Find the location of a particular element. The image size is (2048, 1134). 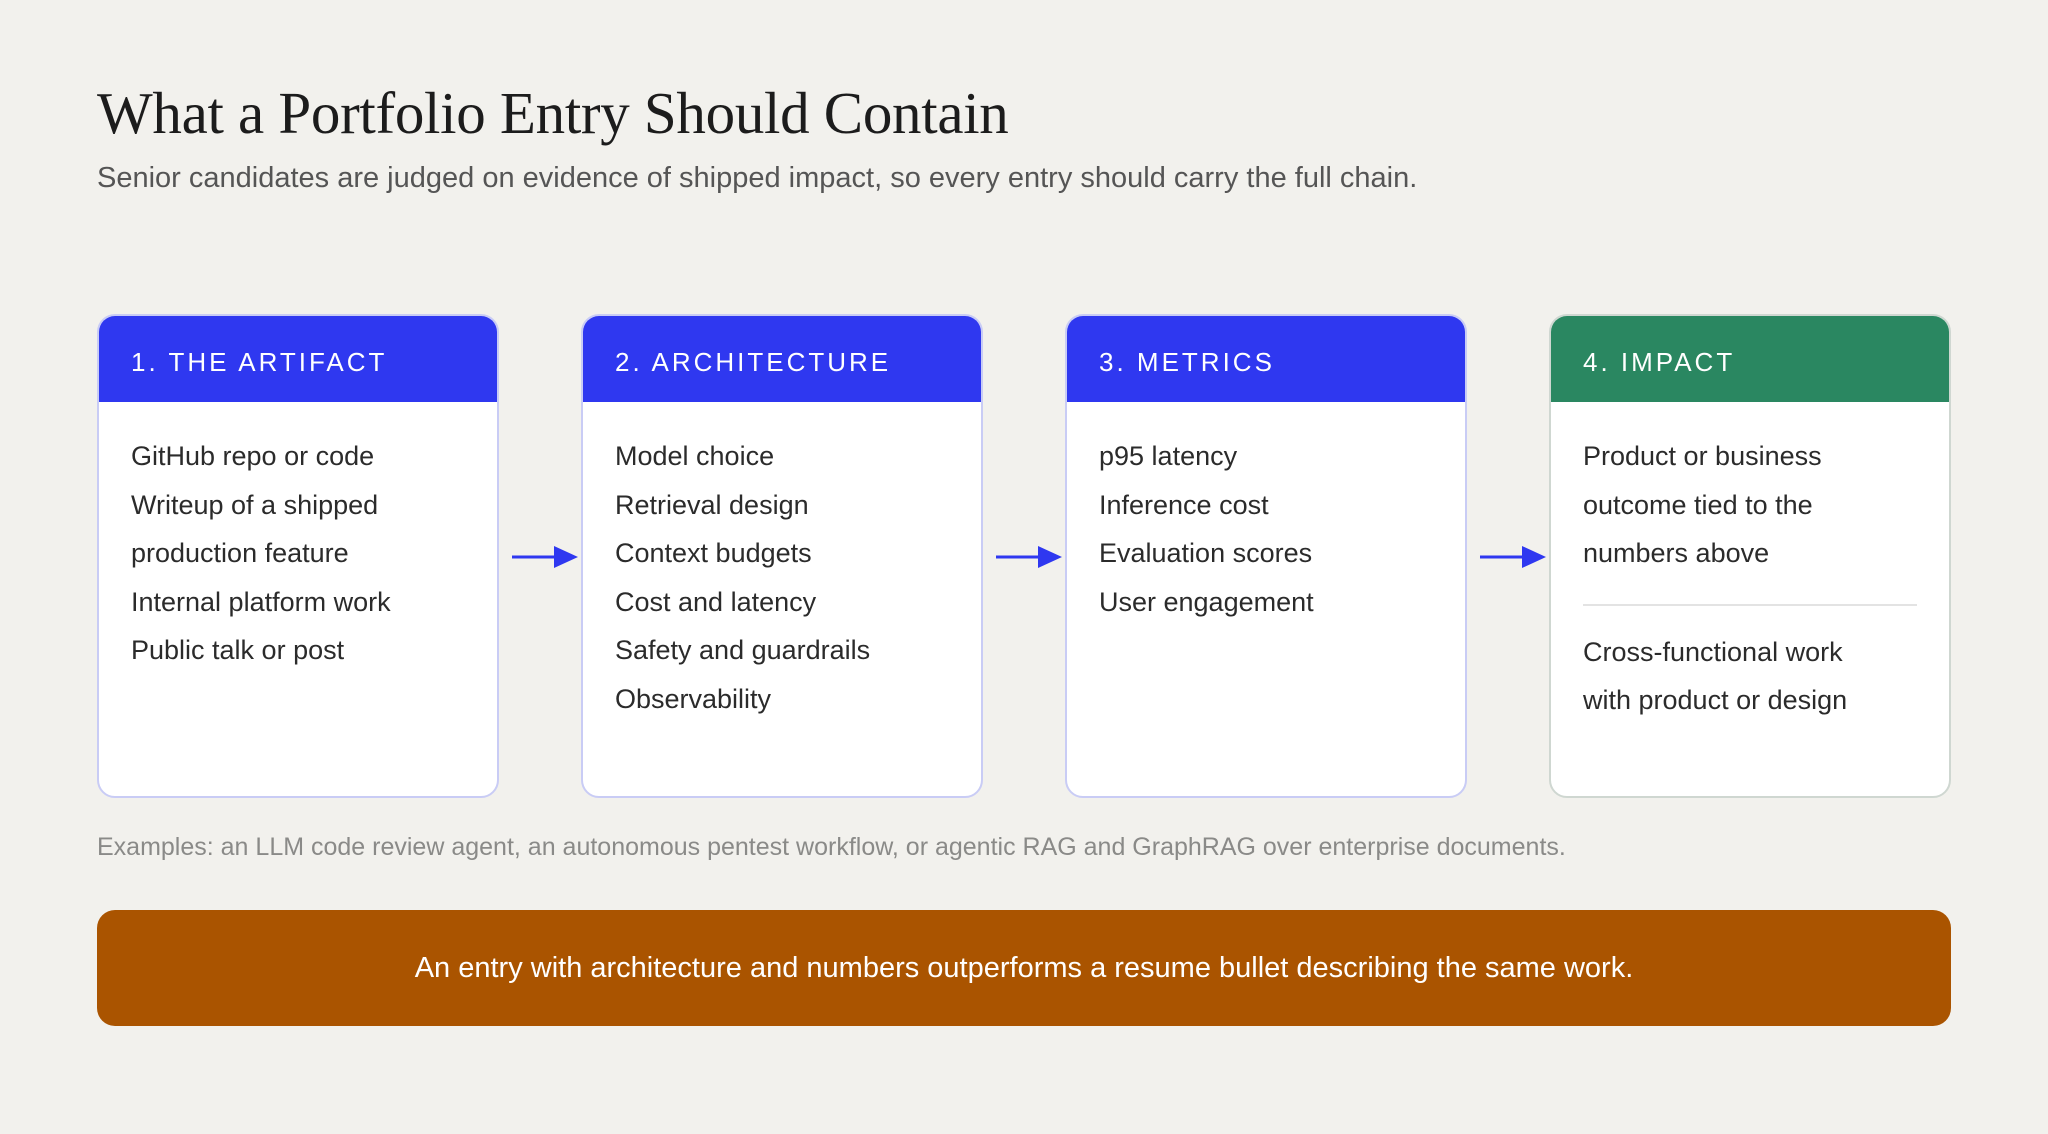

card-header-architecture: 2. ARCHITECTURE is located at coordinates (782, 359).